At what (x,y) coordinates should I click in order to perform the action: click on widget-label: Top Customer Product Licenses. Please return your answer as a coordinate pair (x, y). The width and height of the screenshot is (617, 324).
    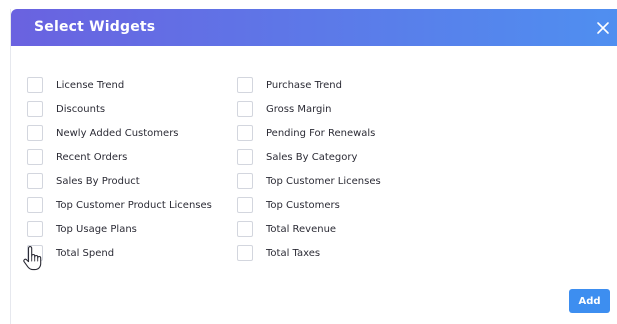
    Looking at the image, I should click on (134, 205).